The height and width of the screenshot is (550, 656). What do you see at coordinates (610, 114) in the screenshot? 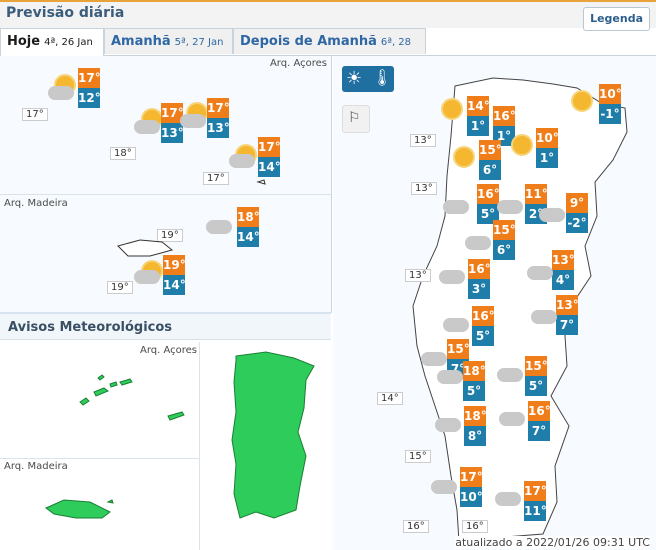
I see `temp-min: -1°` at bounding box center [610, 114].